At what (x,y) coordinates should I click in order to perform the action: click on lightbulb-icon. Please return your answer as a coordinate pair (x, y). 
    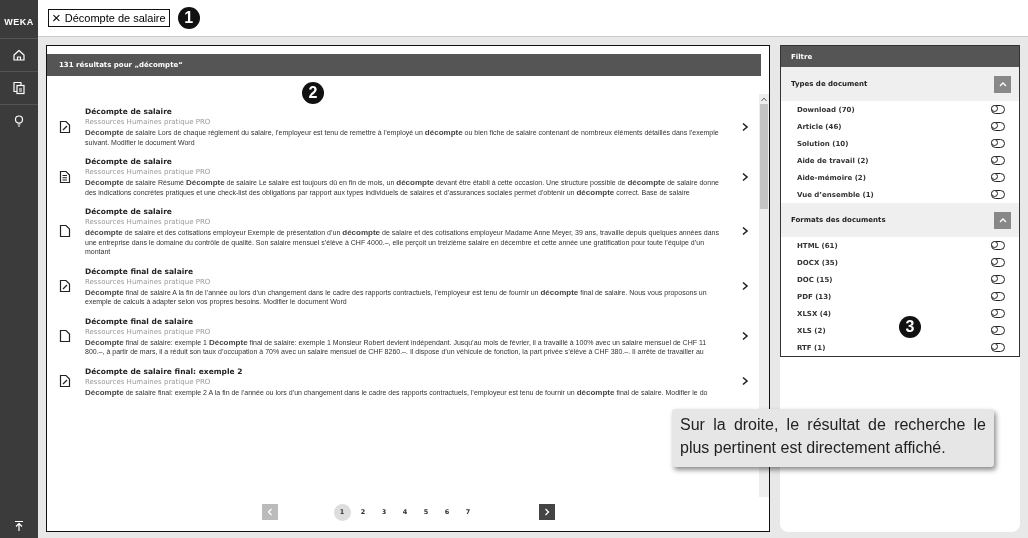
    Looking at the image, I should click on (19, 121).